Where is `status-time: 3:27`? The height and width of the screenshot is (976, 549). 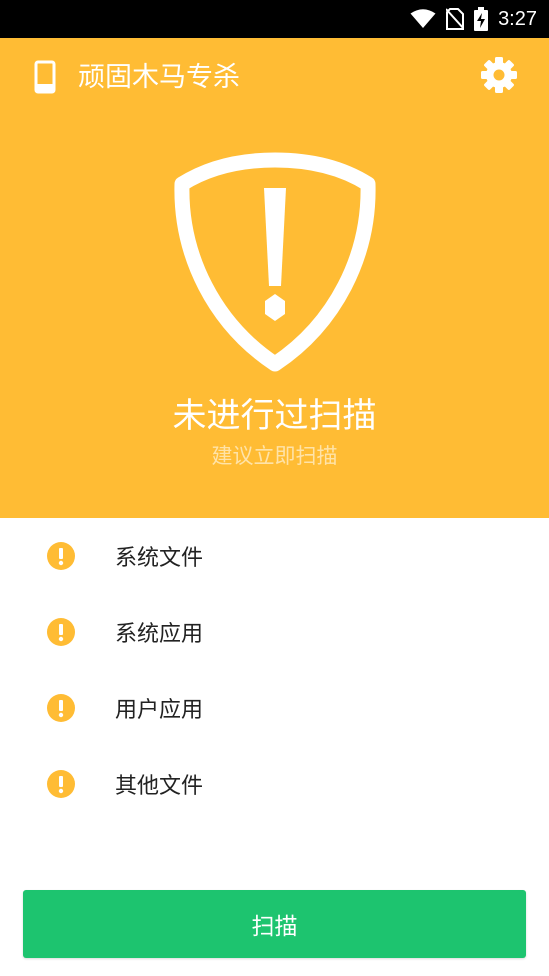
status-time: 3:27 is located at coordinates (517, 18).